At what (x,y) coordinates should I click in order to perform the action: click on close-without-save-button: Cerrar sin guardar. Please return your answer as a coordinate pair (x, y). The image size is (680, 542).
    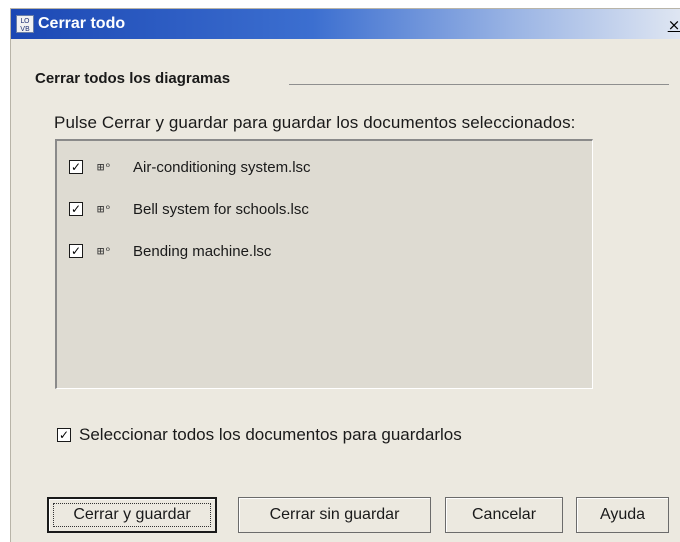
    Looking at the image, I should click on (334, 515).